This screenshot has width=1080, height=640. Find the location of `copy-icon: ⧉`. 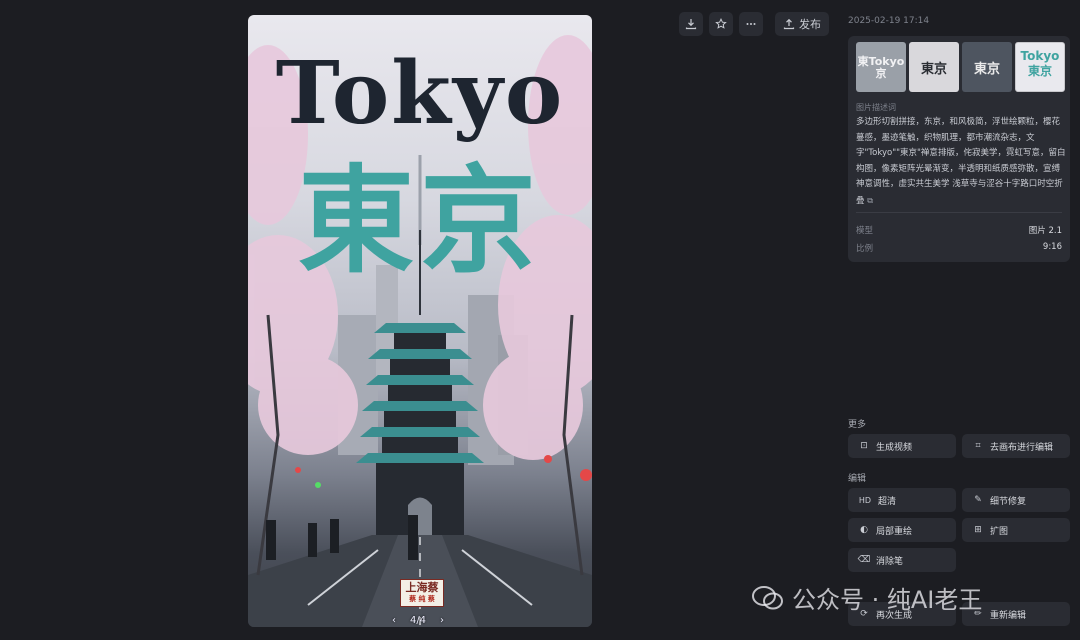

copy-icon: ⧉ is located at coordinates (870, 200).